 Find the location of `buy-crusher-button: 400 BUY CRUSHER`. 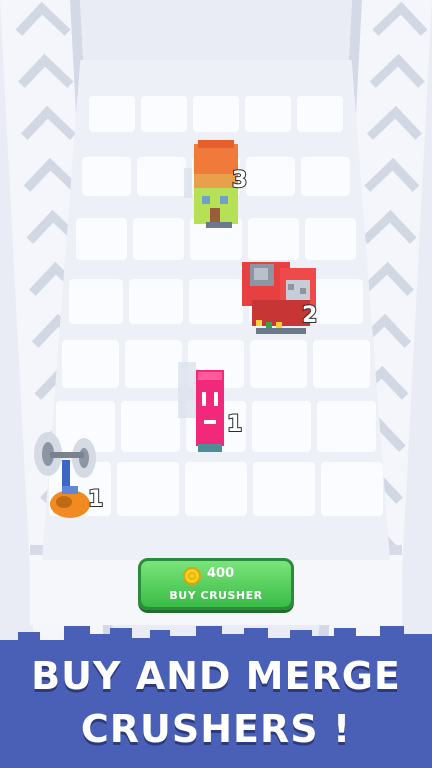

buy-crusher-button: 400 BUY CRUSHER is located at coordinates (216, 584).